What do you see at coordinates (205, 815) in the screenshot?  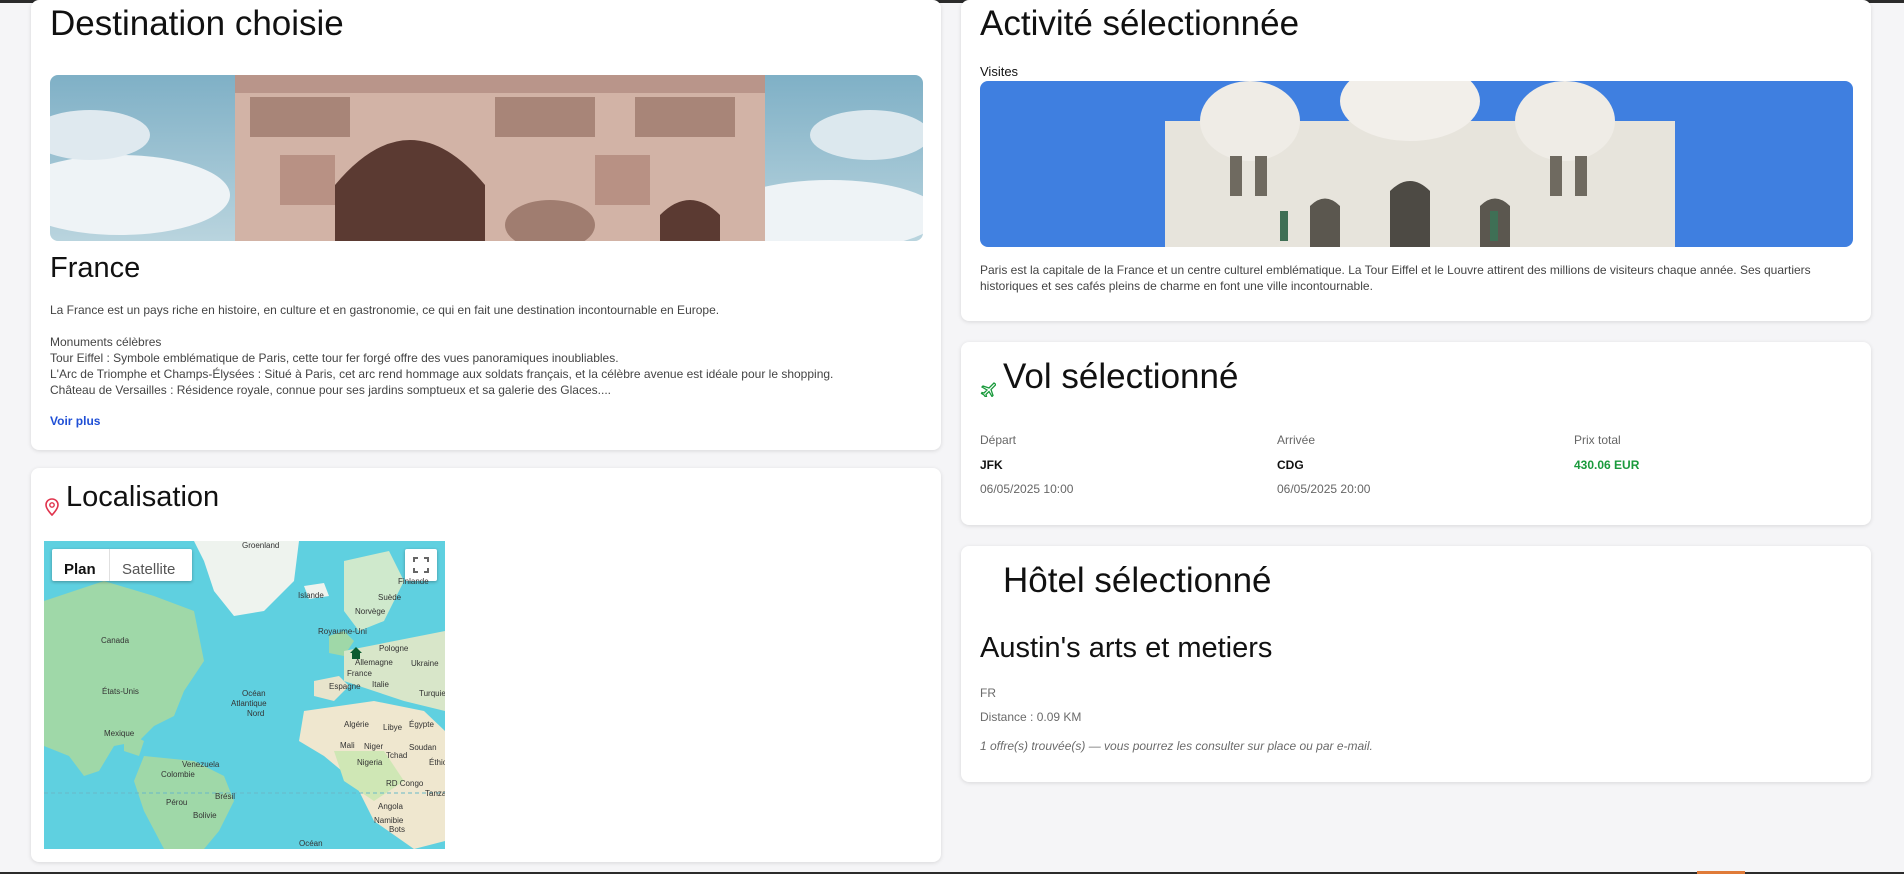 I see `map-label: Bolivie` at bounding box center [205, 815].